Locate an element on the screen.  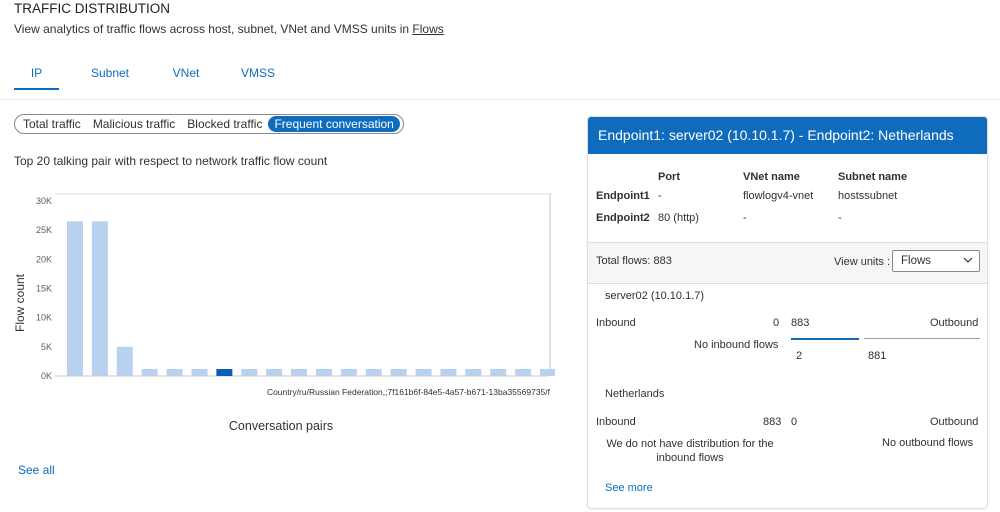
y-tick-label: 20K is located at coordinates (44, 259).